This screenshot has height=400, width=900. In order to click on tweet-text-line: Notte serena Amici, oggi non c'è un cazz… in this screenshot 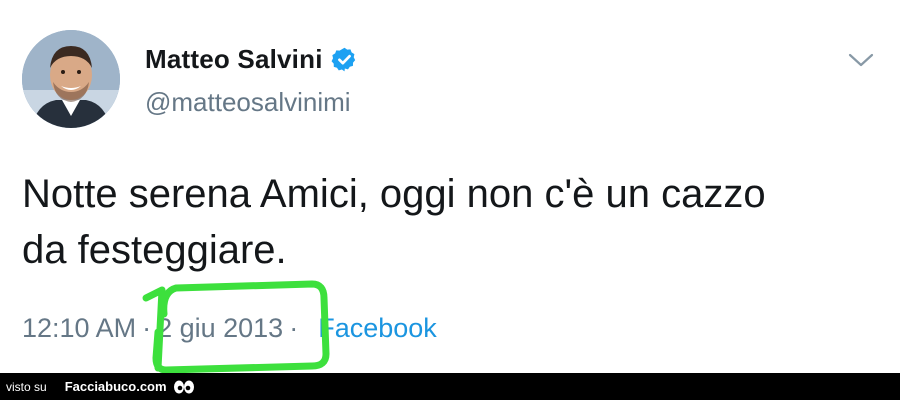, I will do `click(394, 194)`.